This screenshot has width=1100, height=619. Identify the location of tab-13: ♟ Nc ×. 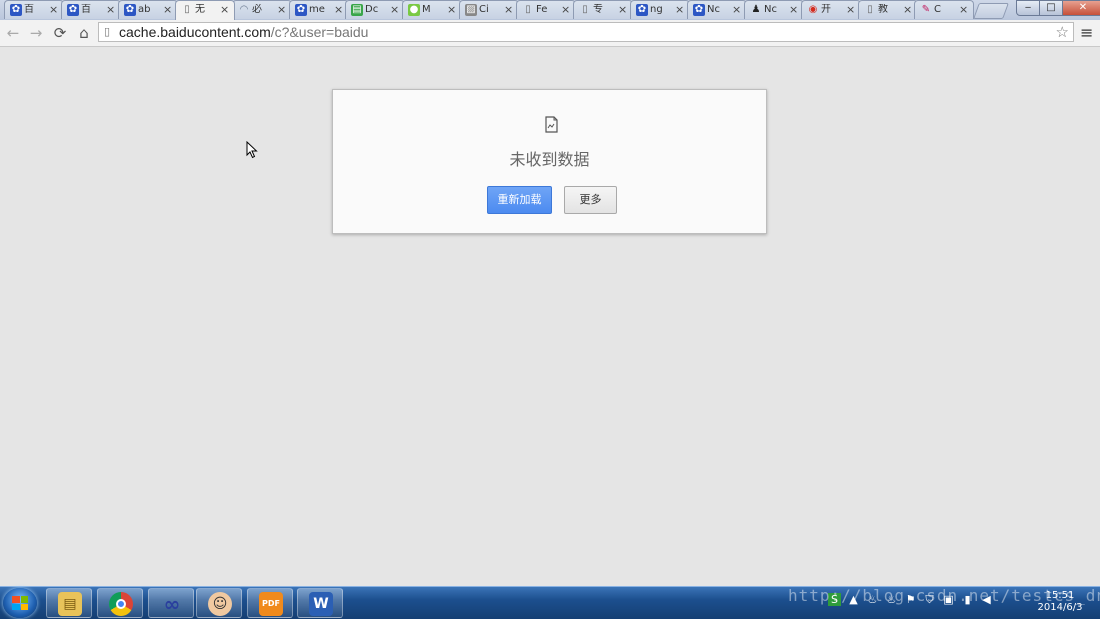
(774, 9).